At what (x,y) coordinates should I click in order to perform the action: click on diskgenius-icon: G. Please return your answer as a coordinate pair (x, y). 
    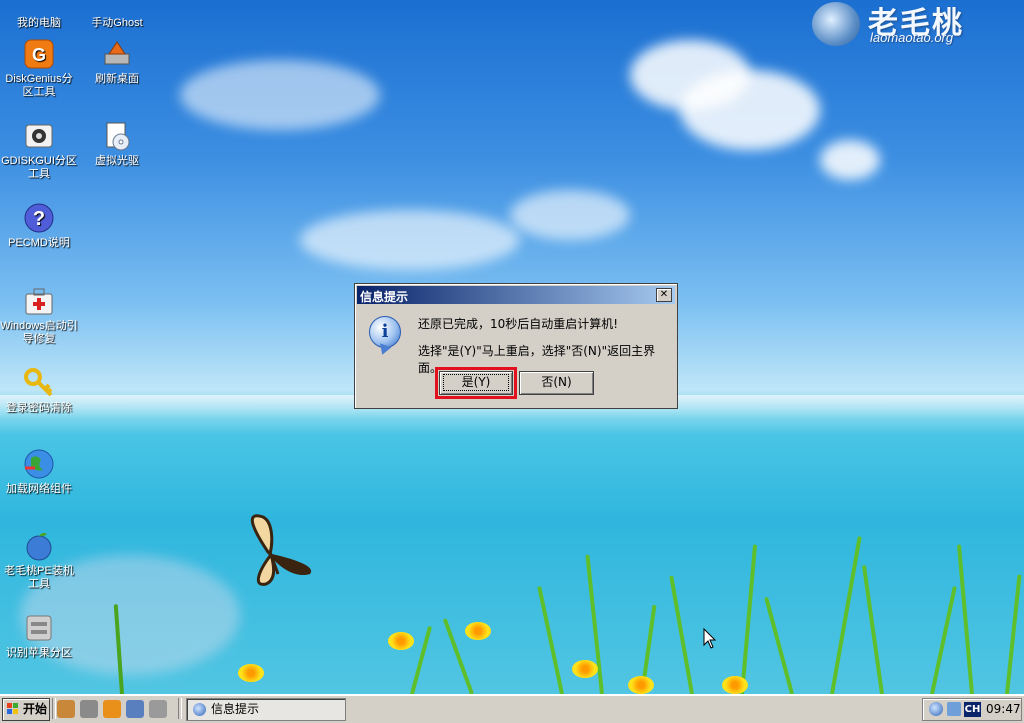
    Looking at the image, I should click on (39, 54).